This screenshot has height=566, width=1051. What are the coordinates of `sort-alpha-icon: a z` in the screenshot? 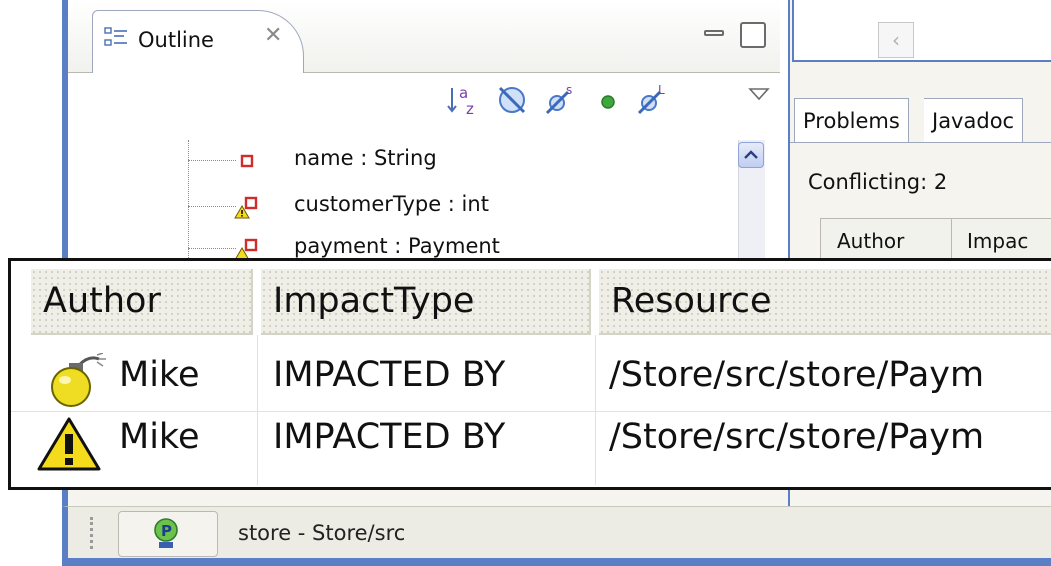 It's located at (464, 100).